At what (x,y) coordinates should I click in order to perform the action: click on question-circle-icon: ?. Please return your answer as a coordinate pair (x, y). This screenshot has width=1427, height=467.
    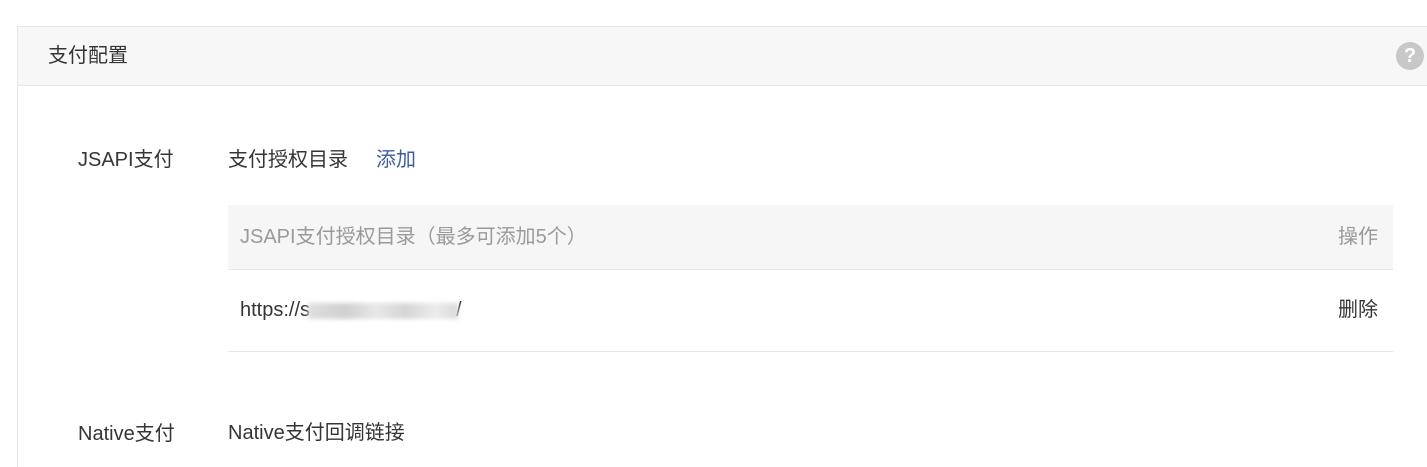
    Looking at the image, I should click on (1410, 56).